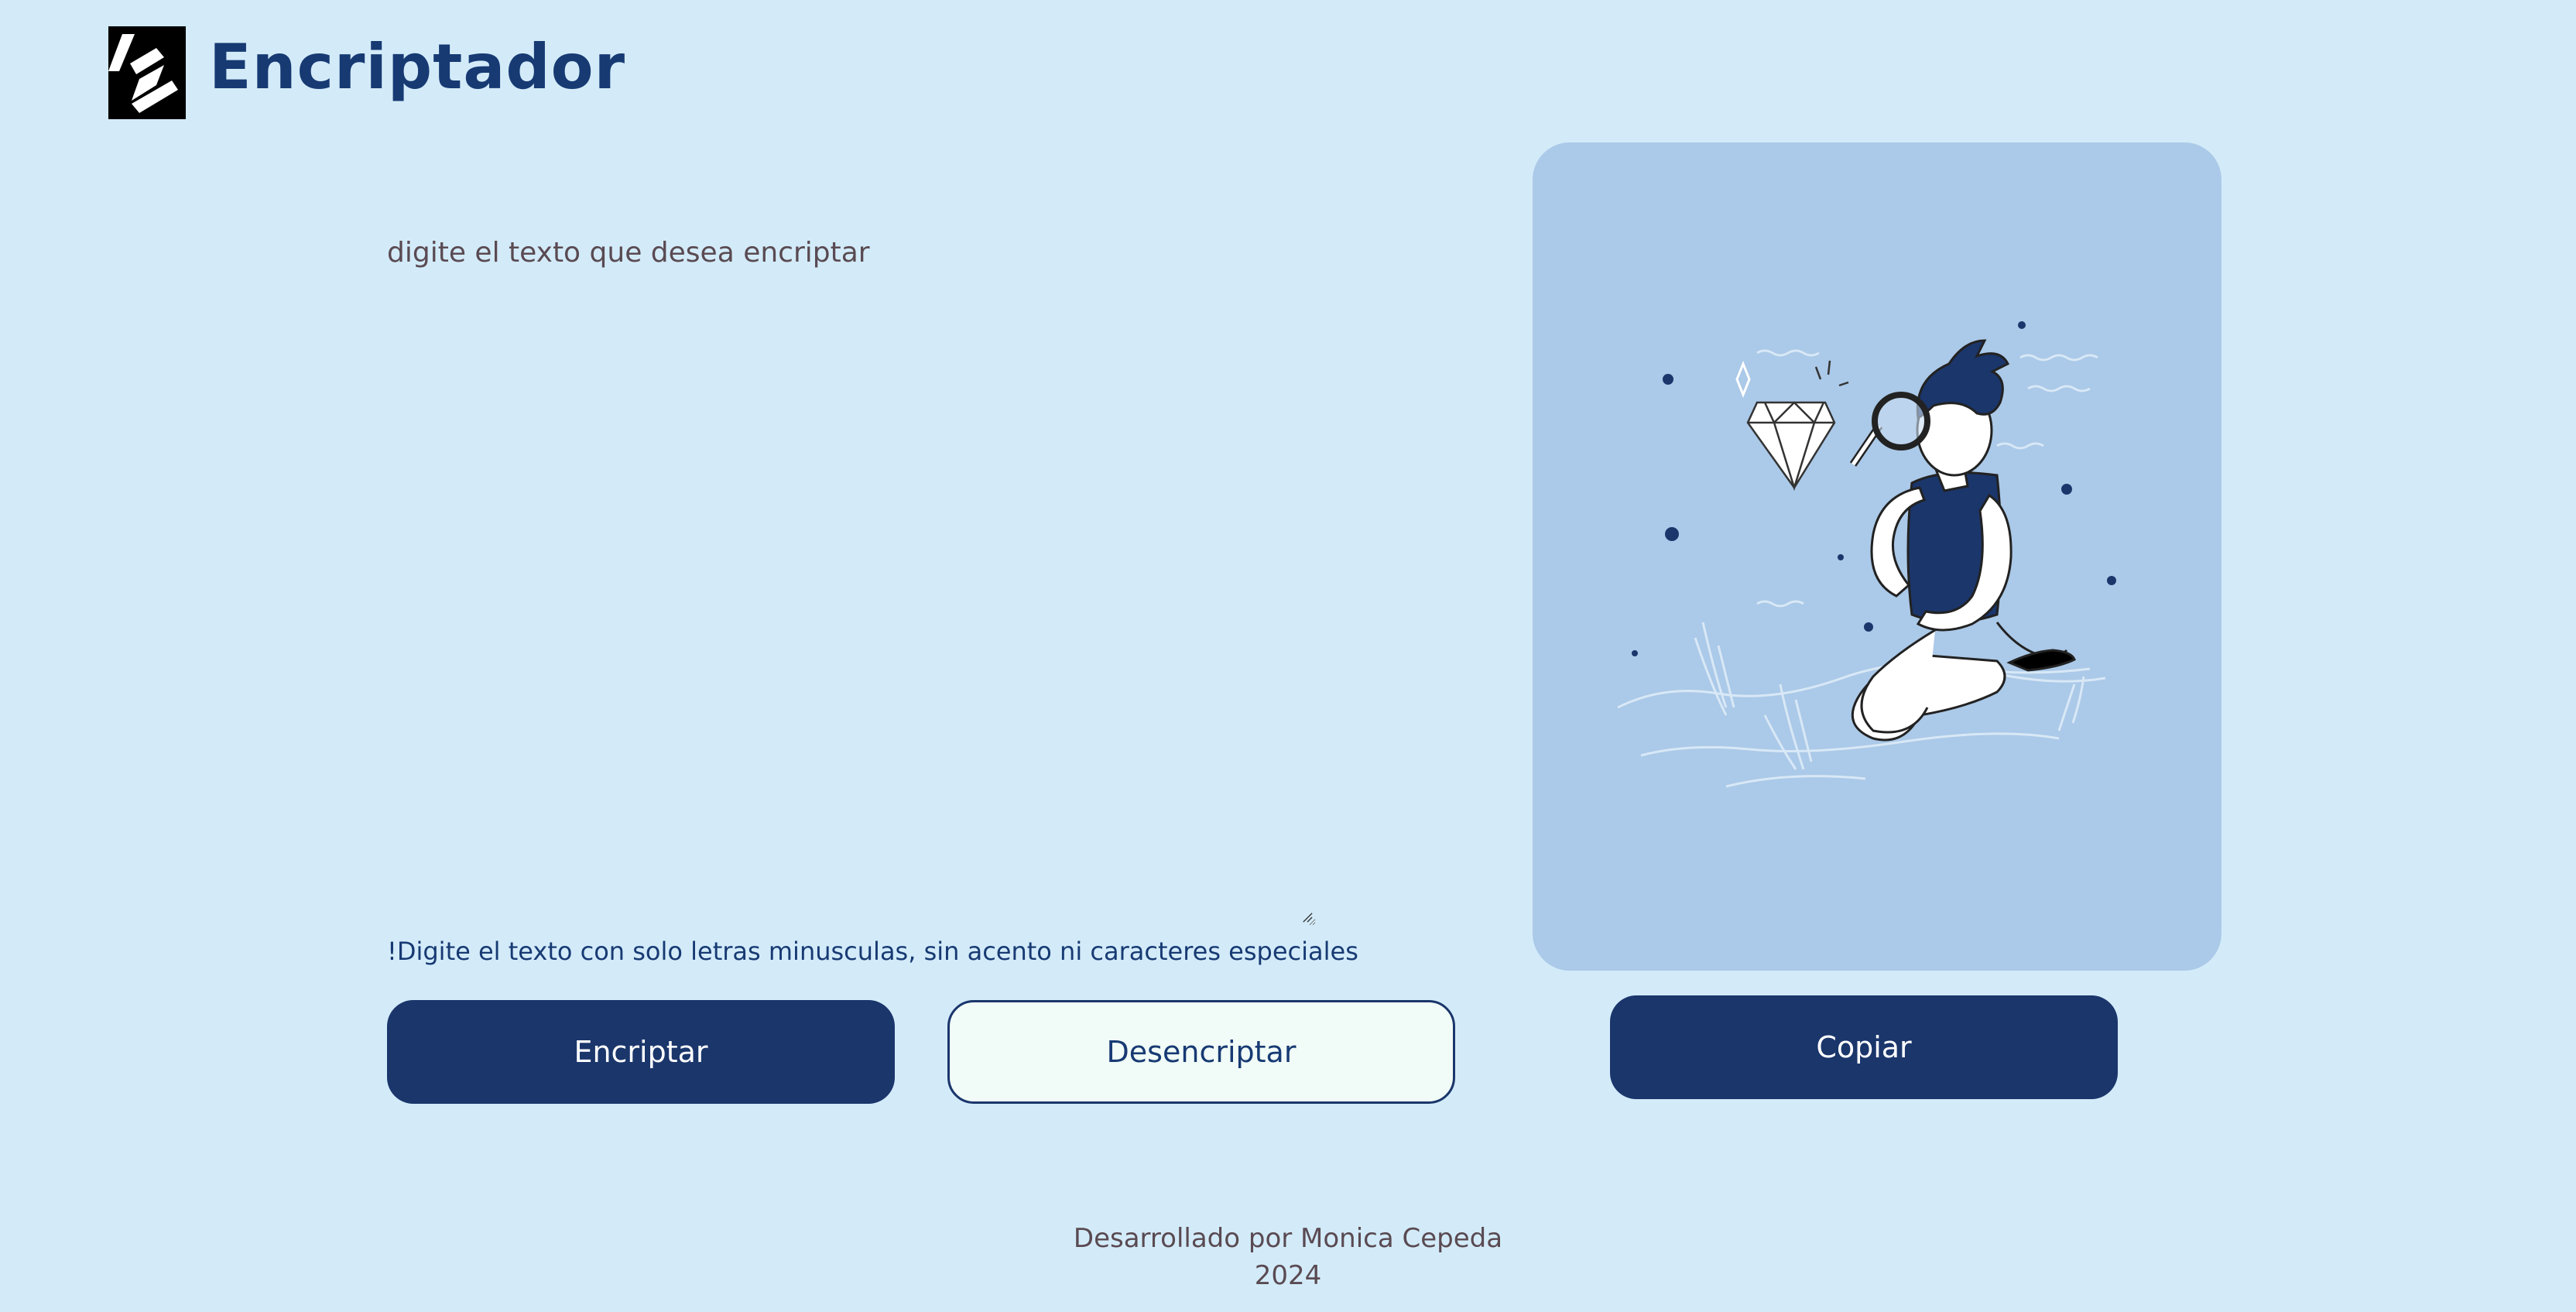  Describe the element at coordinates (1288, 1275) in the screenshot. I see `footer-year: 2024` at that location.